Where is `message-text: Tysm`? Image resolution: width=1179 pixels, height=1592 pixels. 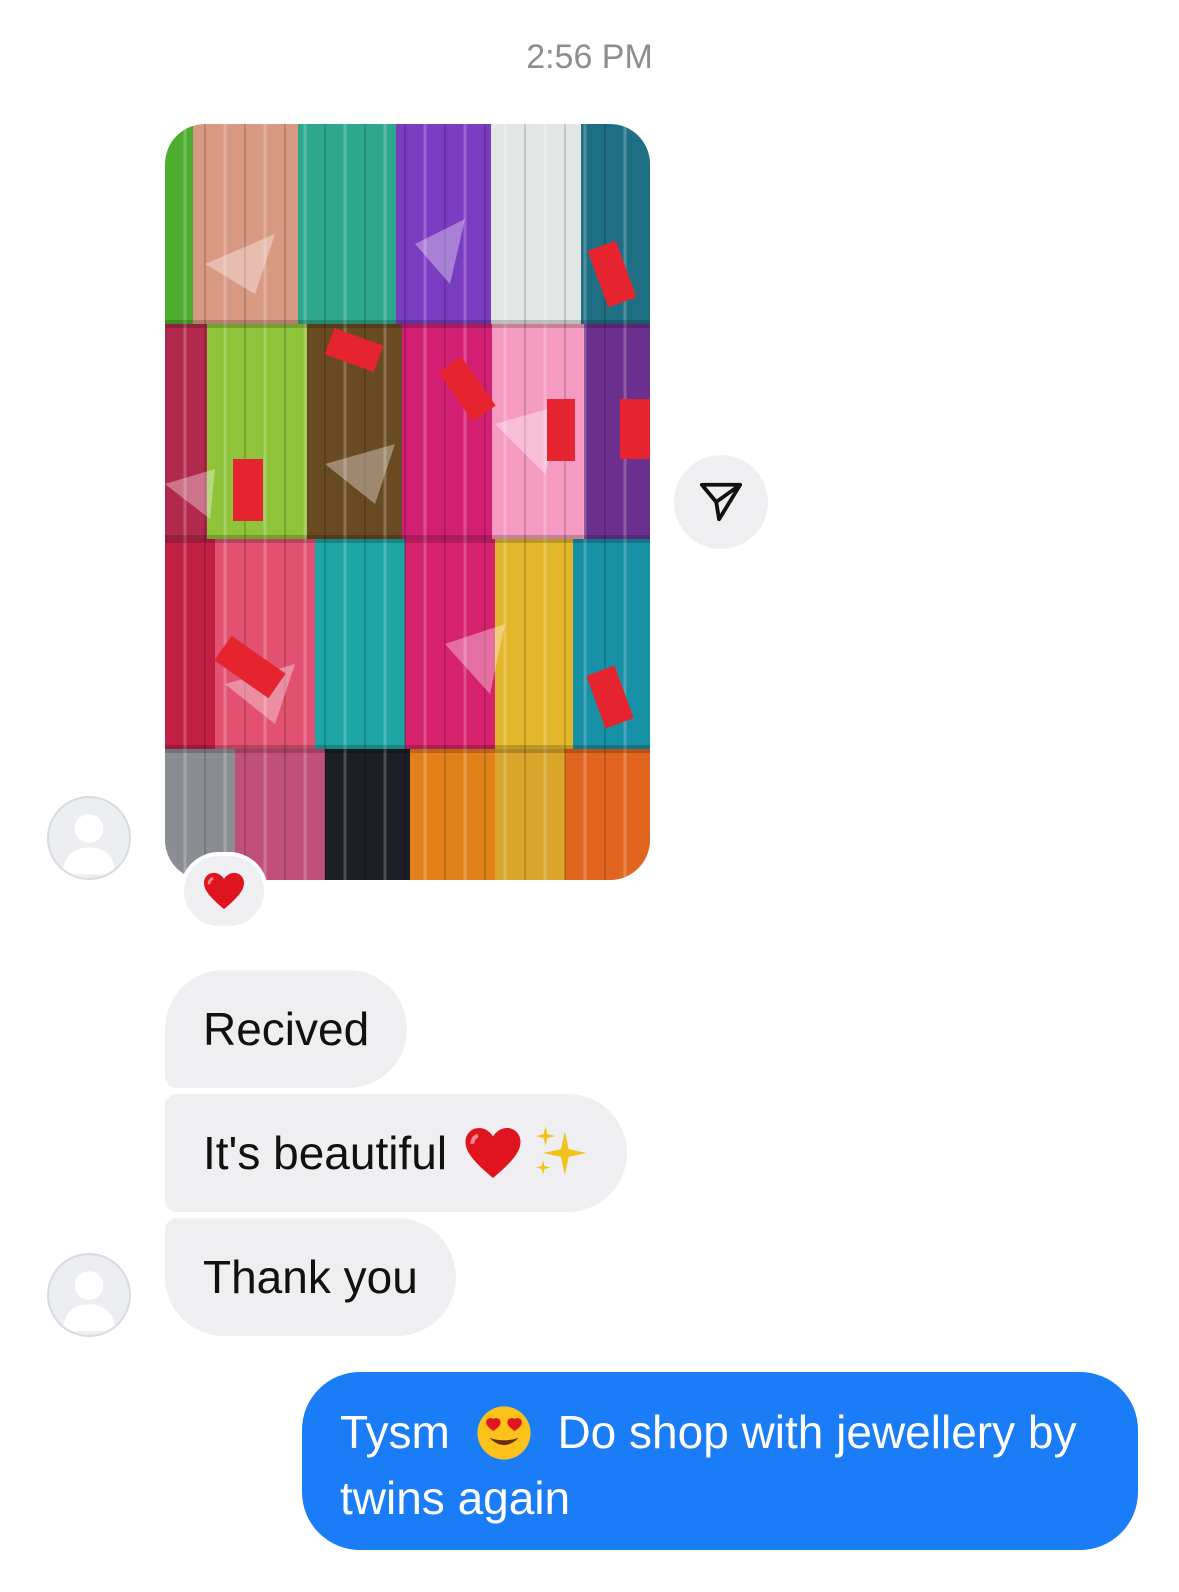
message-text: Tysm is located at coordinates (395, 1432).